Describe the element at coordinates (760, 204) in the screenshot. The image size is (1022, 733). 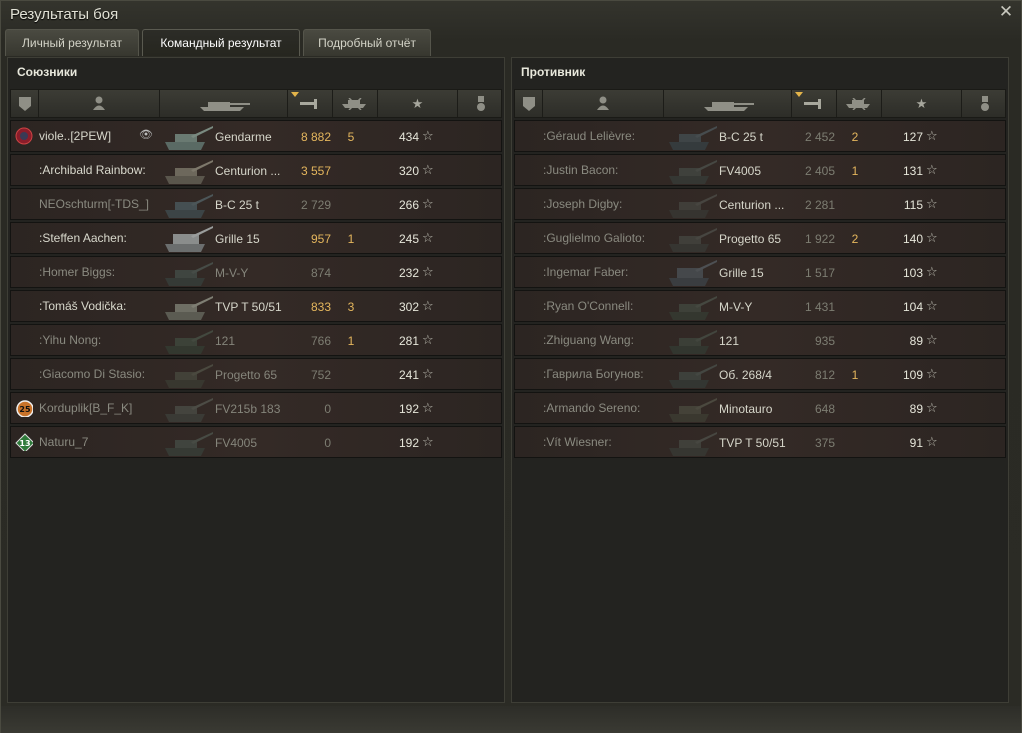
I see `enemy-row: :Joseph Digby: Centurion ... 2 281 115 ☆` at that location.